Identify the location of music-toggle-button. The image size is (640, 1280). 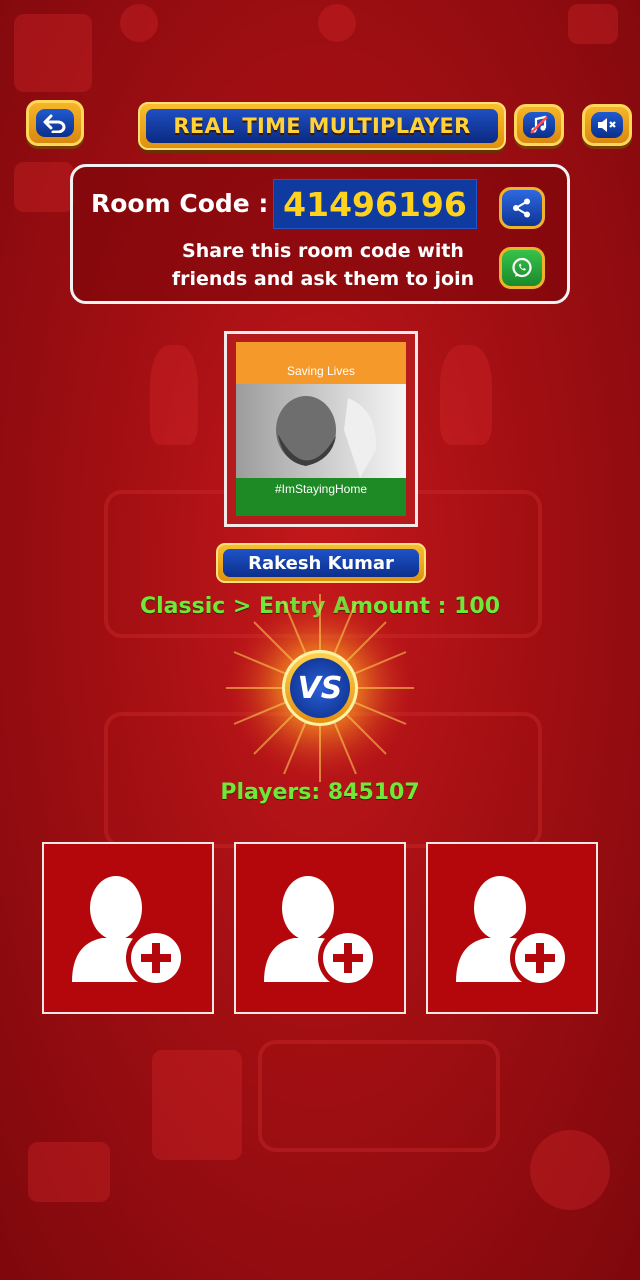
(539, 125).